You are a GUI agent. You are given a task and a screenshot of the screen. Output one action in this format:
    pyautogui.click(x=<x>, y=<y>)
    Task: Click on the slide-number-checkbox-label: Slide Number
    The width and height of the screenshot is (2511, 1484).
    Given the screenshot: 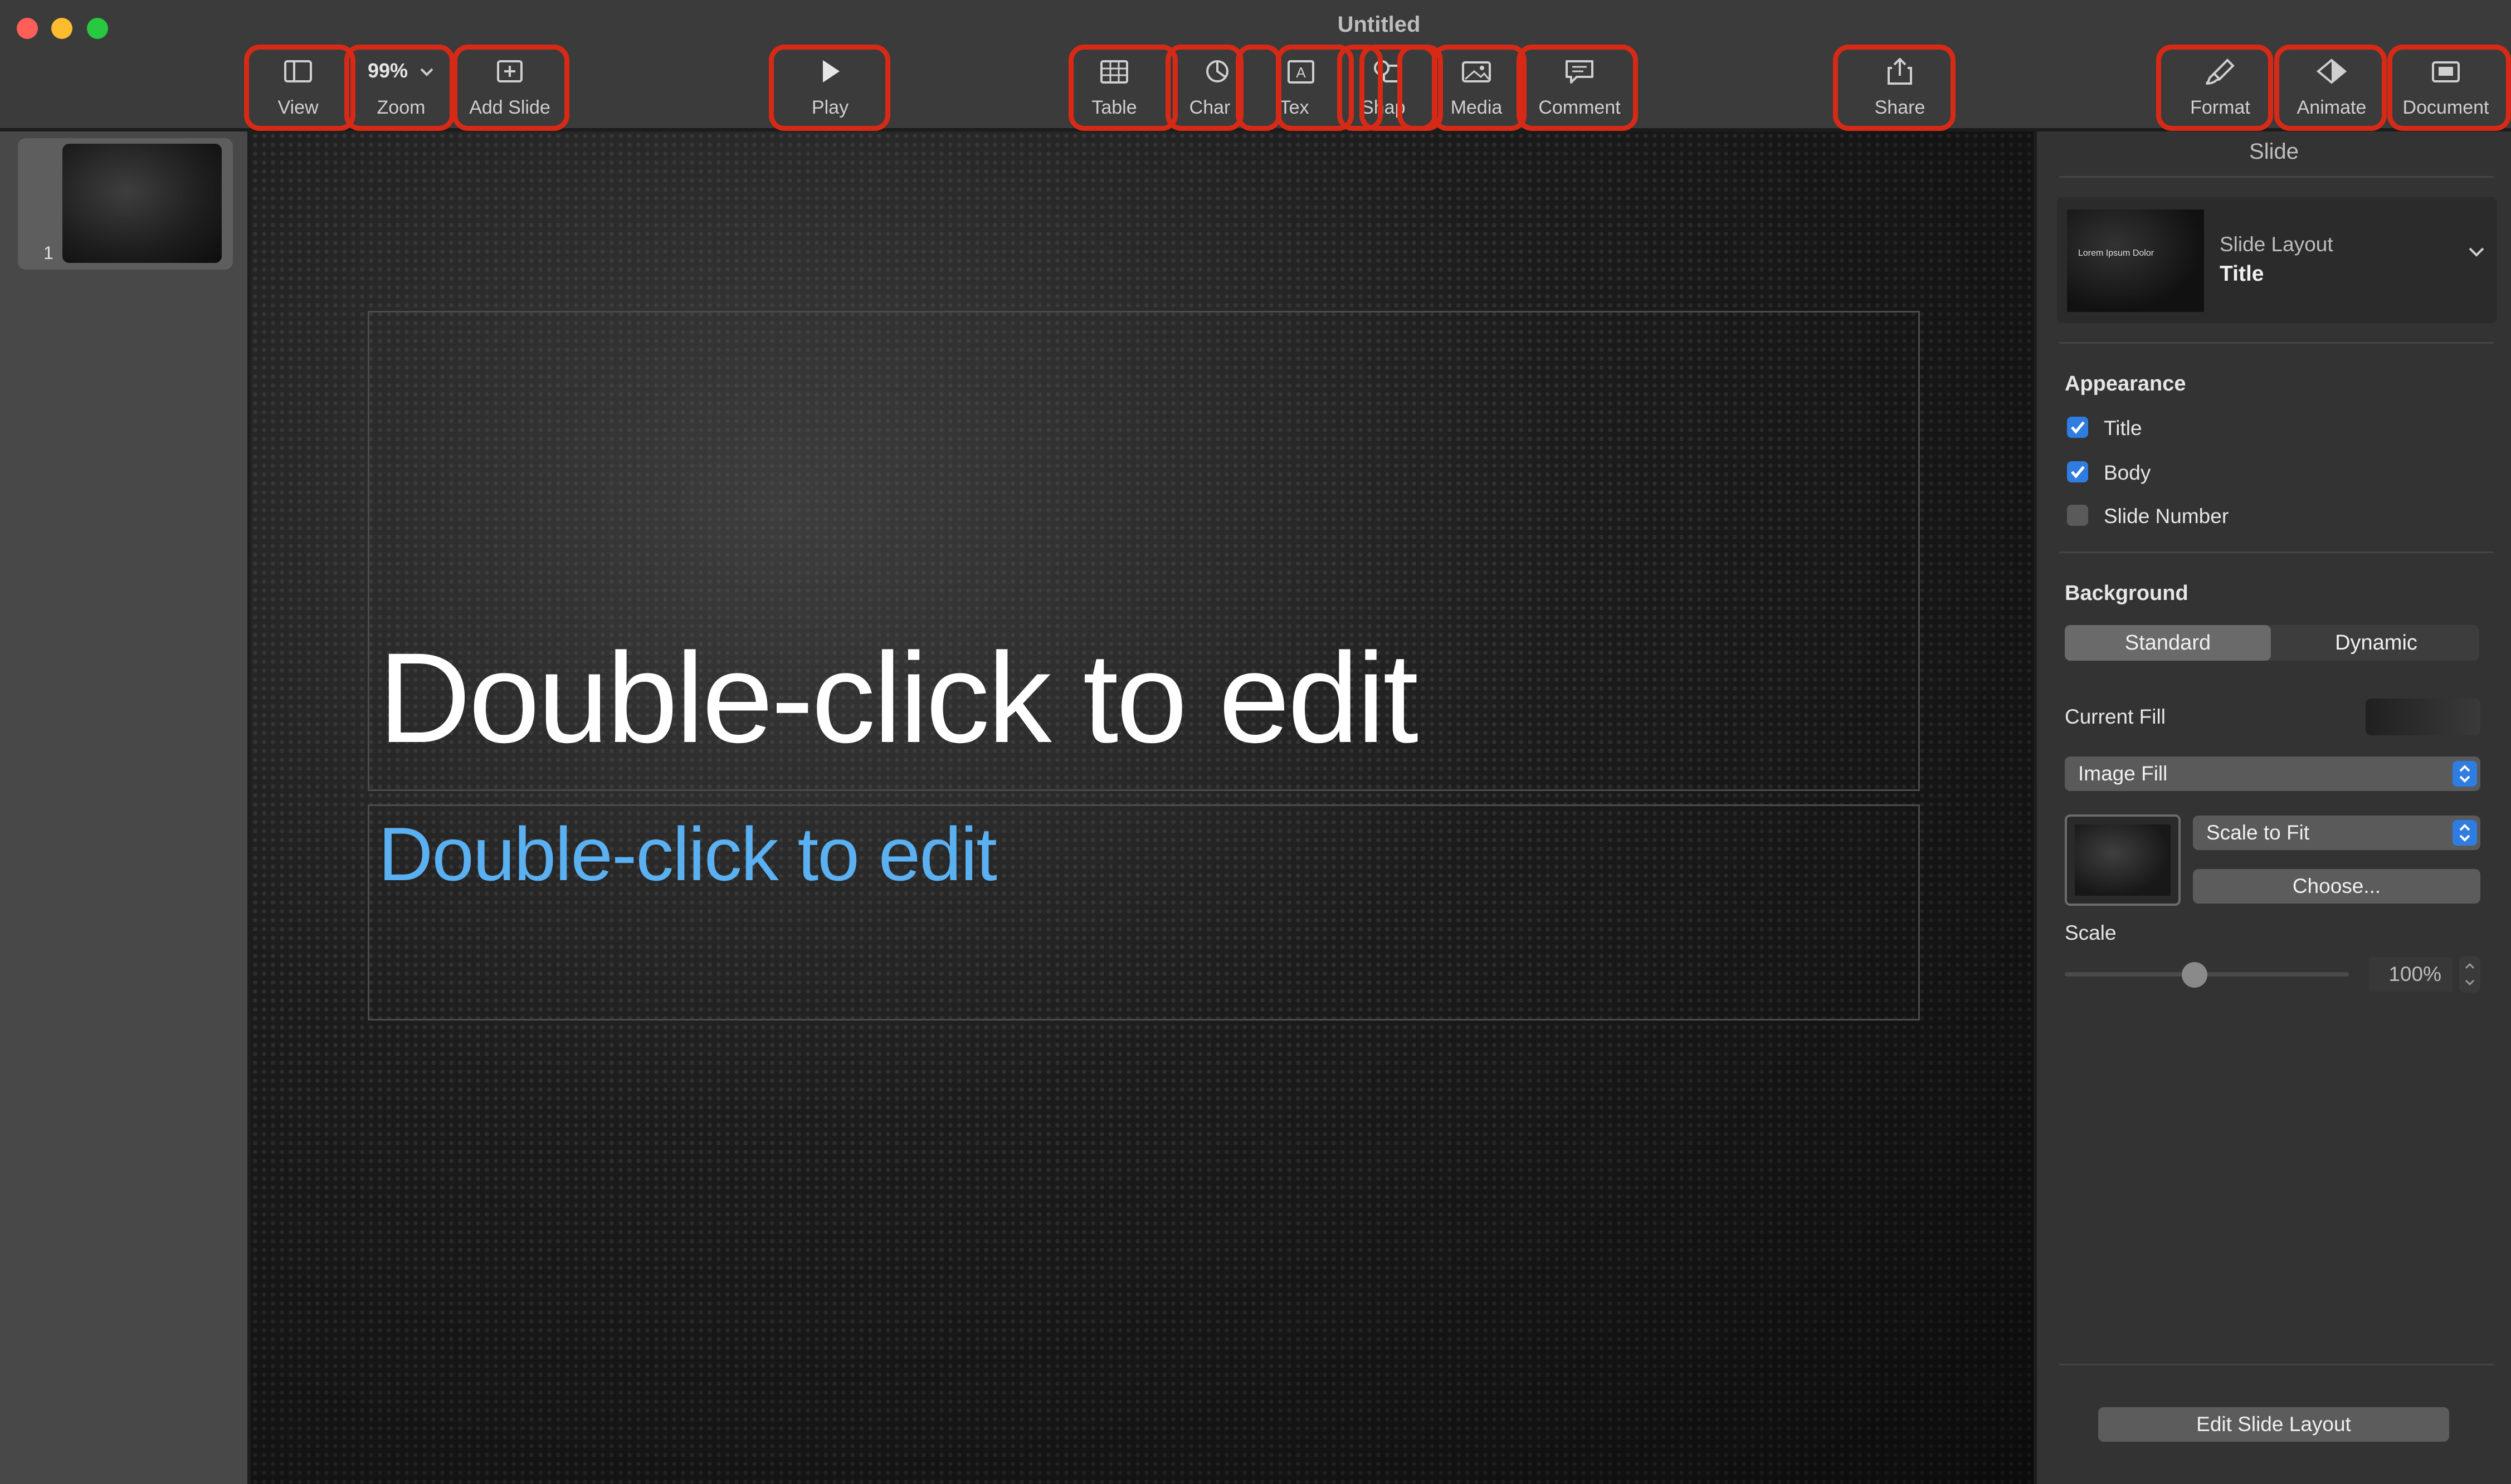 What is the action you would take?
    pyautogui.click(x=2166, y=516)
    